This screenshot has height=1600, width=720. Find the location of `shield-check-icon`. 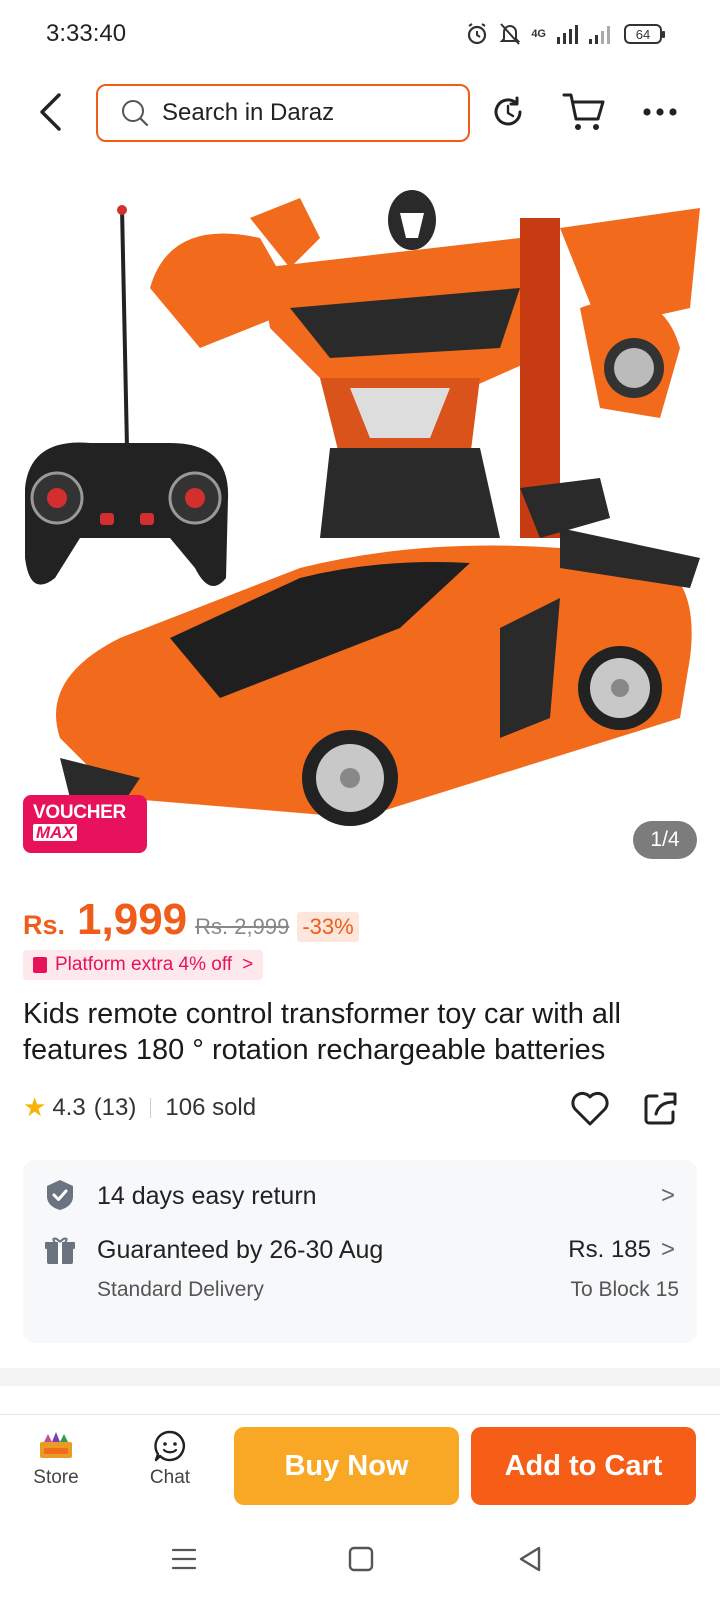

shield-check-icon is located at coordinates (60, 1195).